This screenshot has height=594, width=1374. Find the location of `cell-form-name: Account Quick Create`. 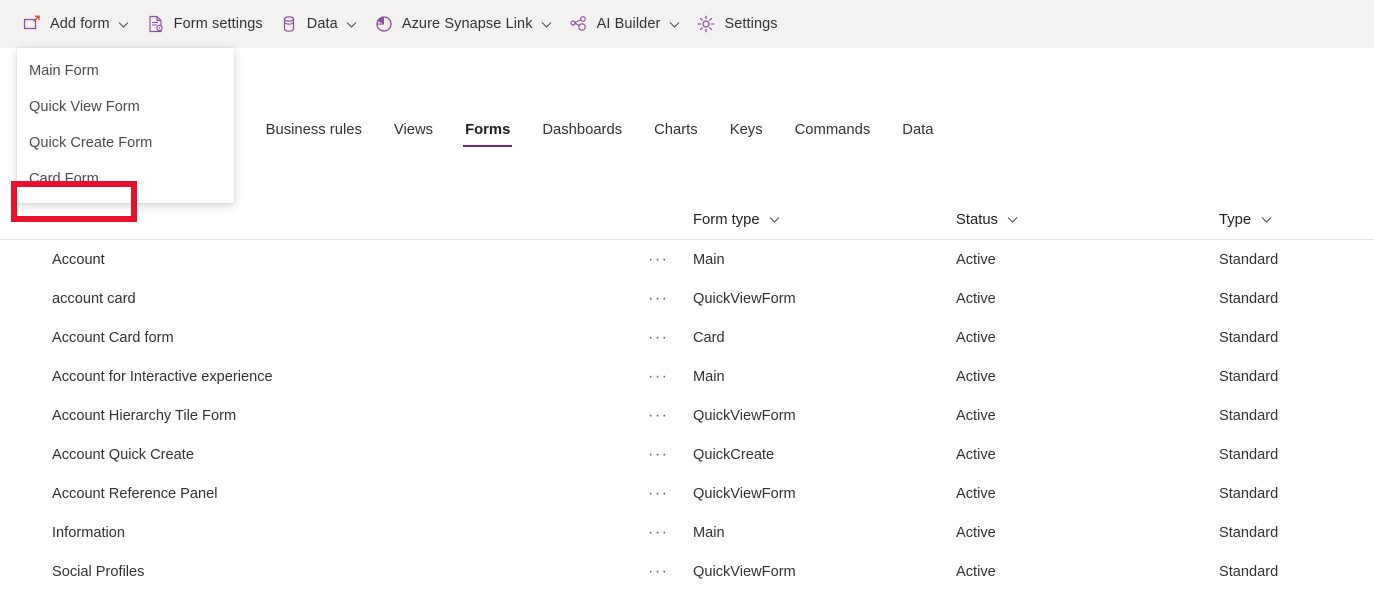

cell-form-name: Account Quick Create is located at coordinates (324, 455).